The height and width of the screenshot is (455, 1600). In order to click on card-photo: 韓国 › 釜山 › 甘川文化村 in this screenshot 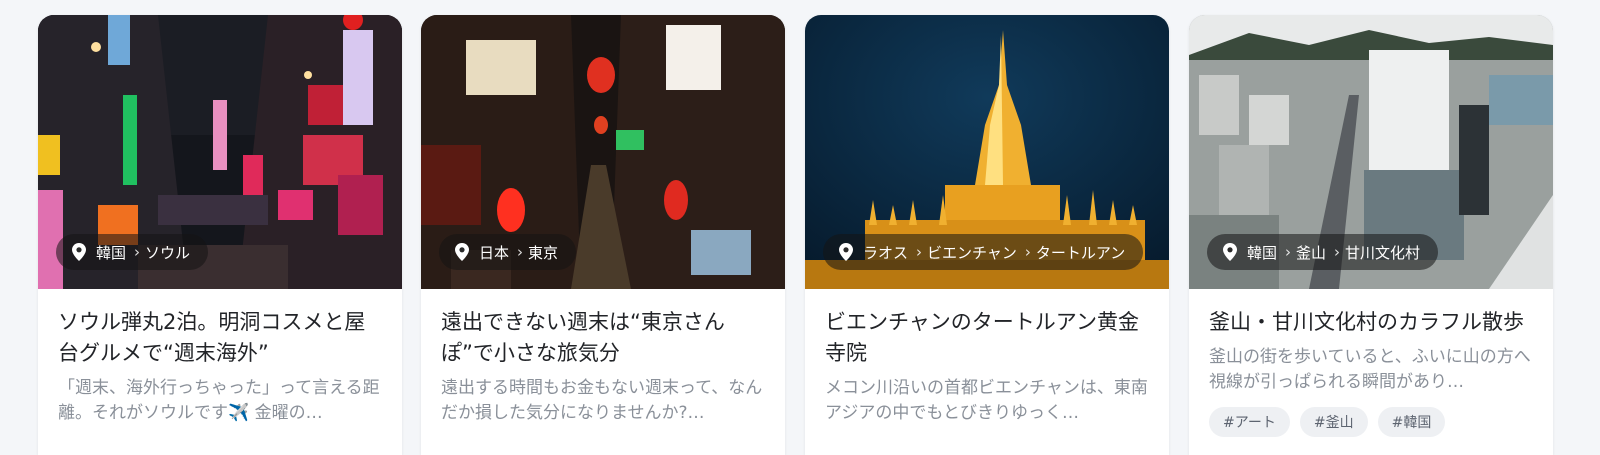, I will do `click(1371, 152)`.